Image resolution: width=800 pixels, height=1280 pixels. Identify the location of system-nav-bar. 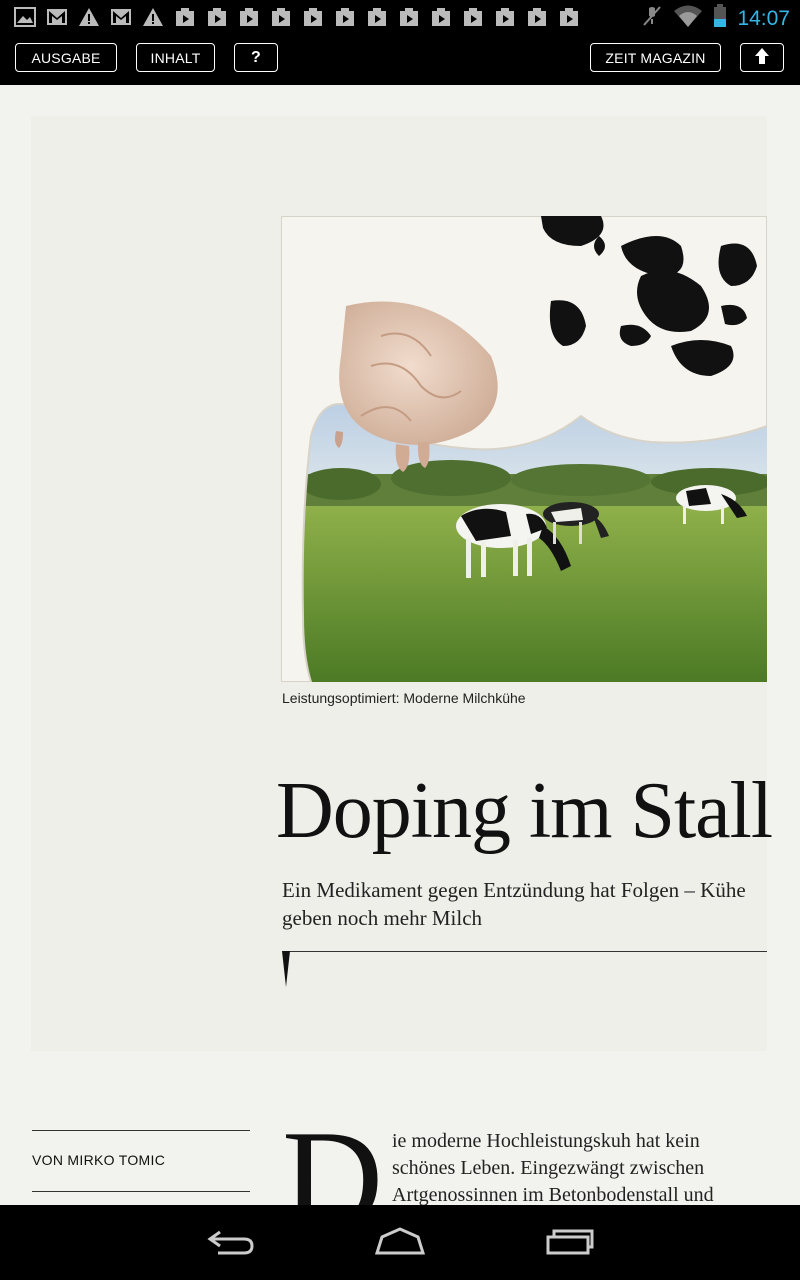
(400, 1242).